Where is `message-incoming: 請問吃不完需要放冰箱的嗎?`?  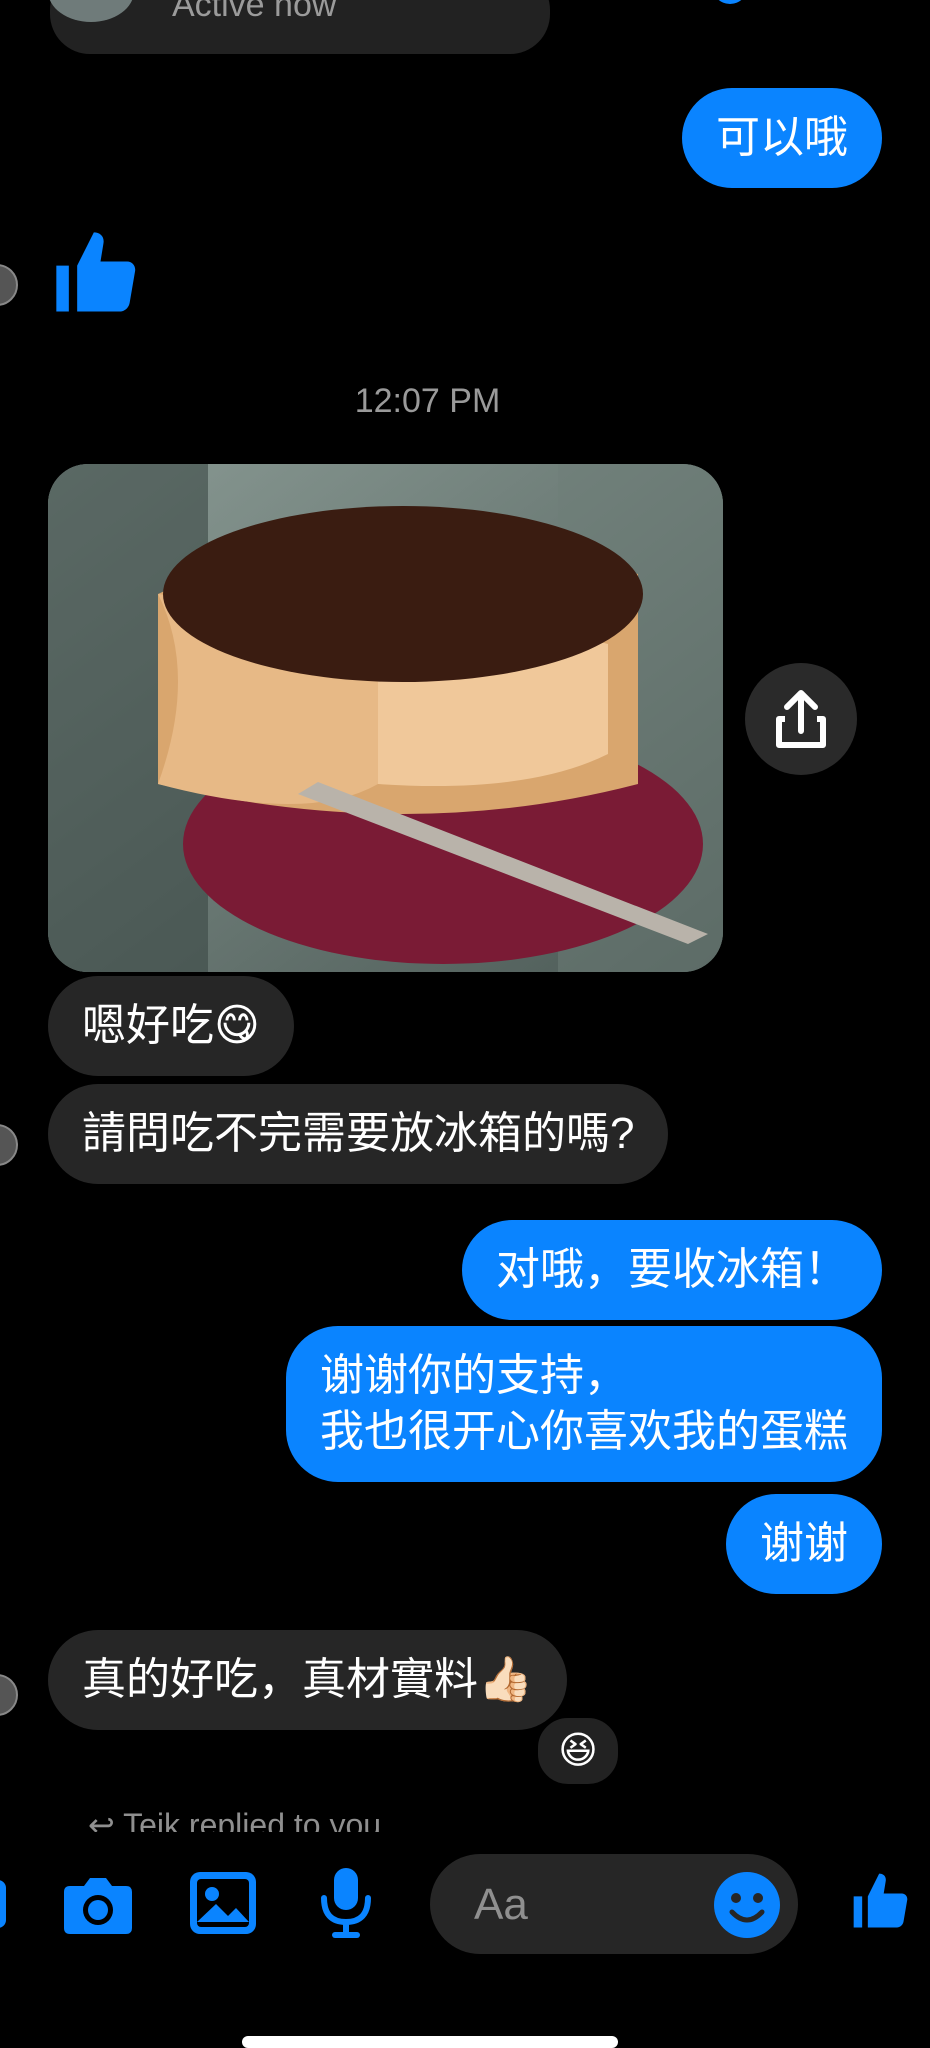 message-incoming: 請問吃不完需要放冰箱的嗎? is located at coordinates (358, 1134).